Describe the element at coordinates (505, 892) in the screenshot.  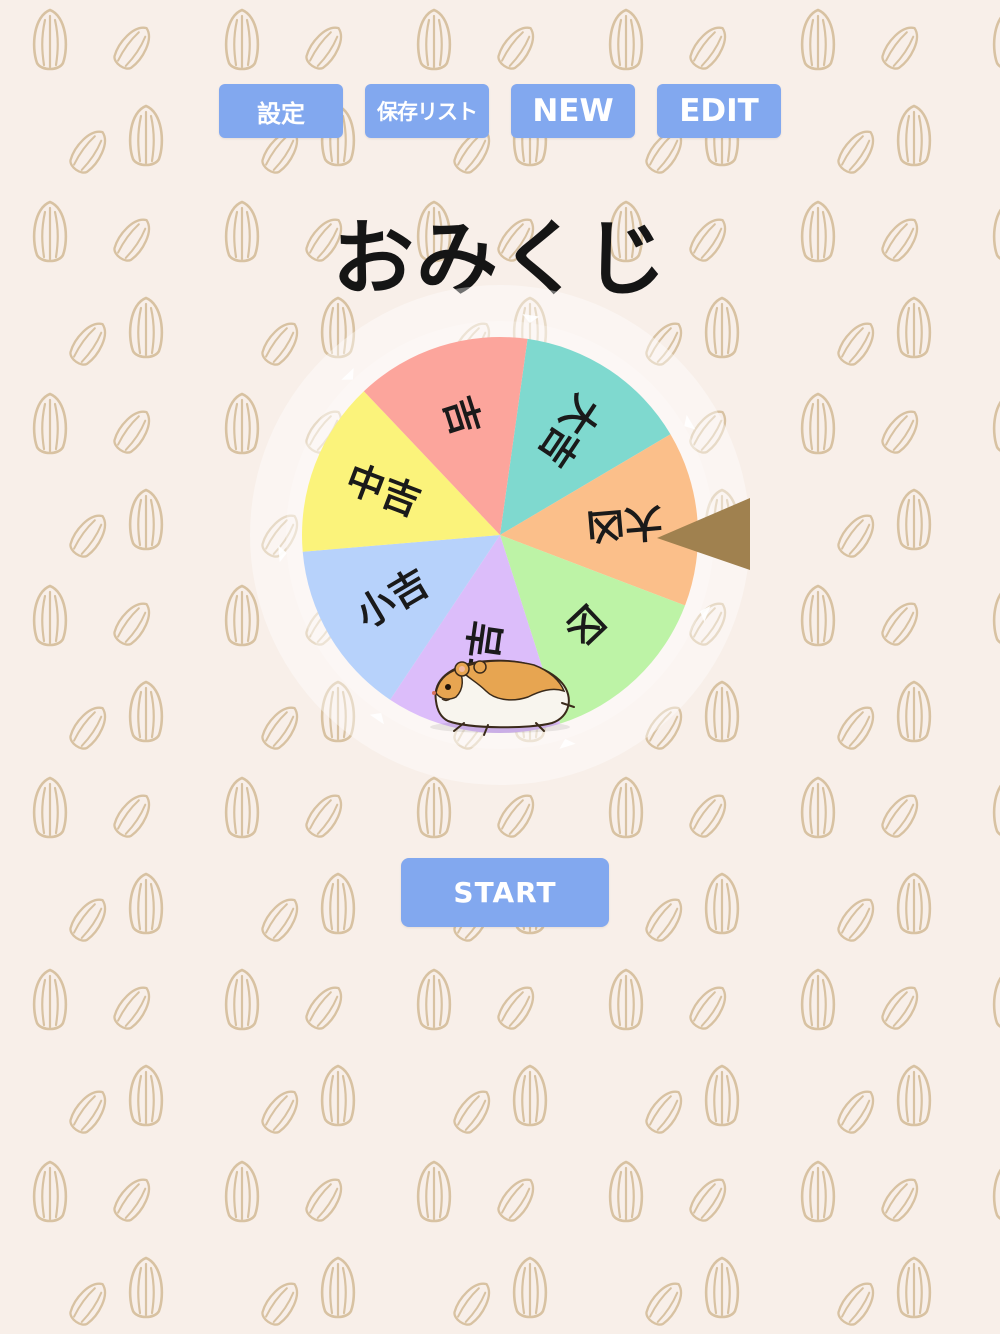
I see `start-button: START` at that location.